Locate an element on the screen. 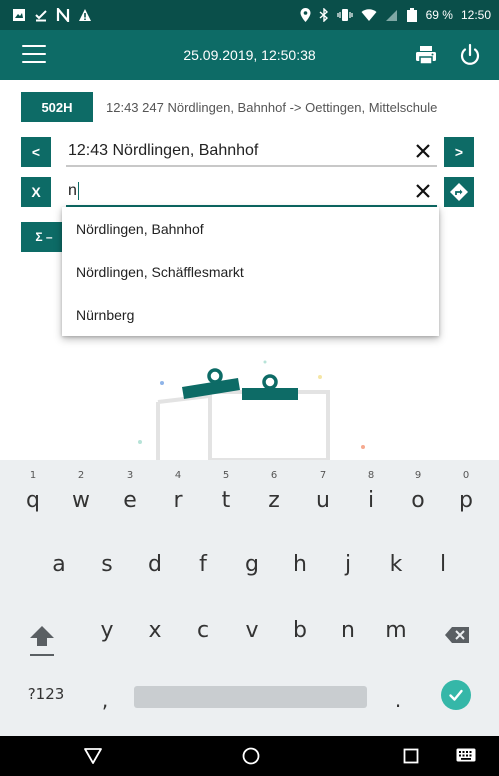  key-label: d is located at coordinates (155, 564).